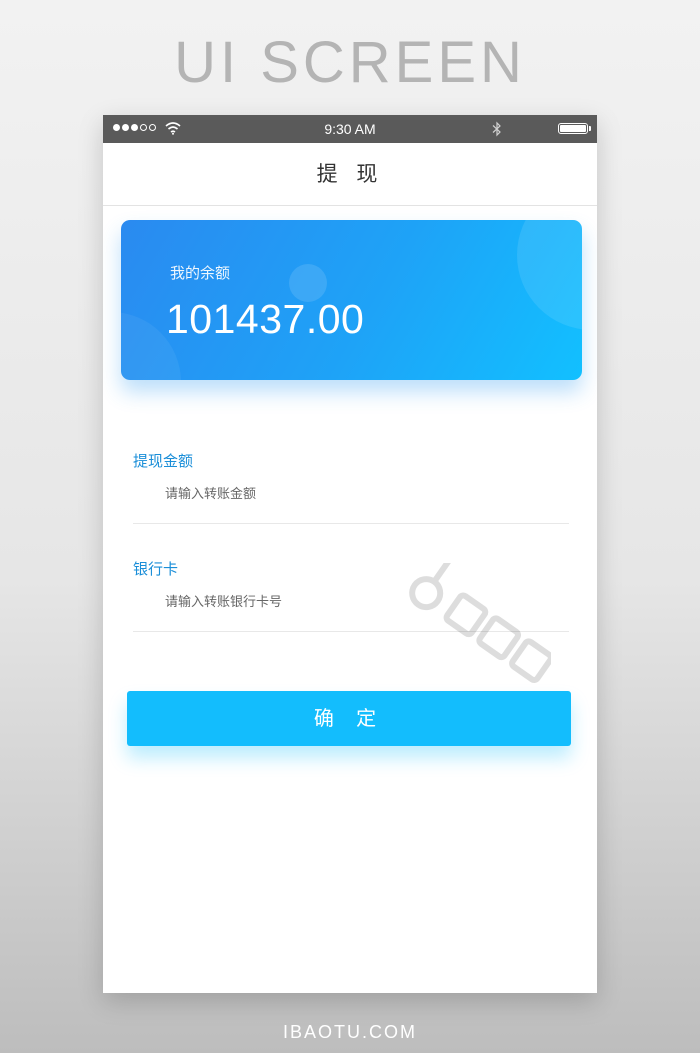 This screenshot has height=1053, width=700. I want to click on nav-bar: 提 现, so click(350, 174).